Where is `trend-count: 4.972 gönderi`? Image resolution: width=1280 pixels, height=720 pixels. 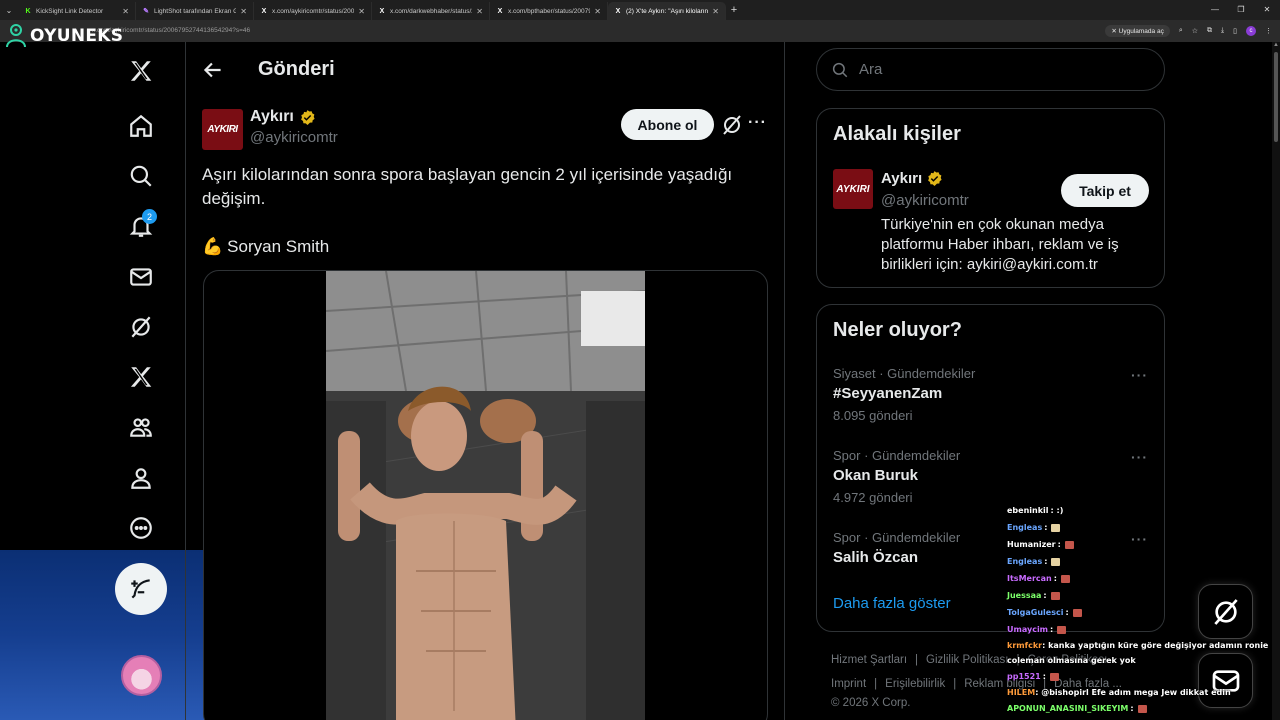 trend-count: 4.972 gönderi is located at coordinates (873, 497).